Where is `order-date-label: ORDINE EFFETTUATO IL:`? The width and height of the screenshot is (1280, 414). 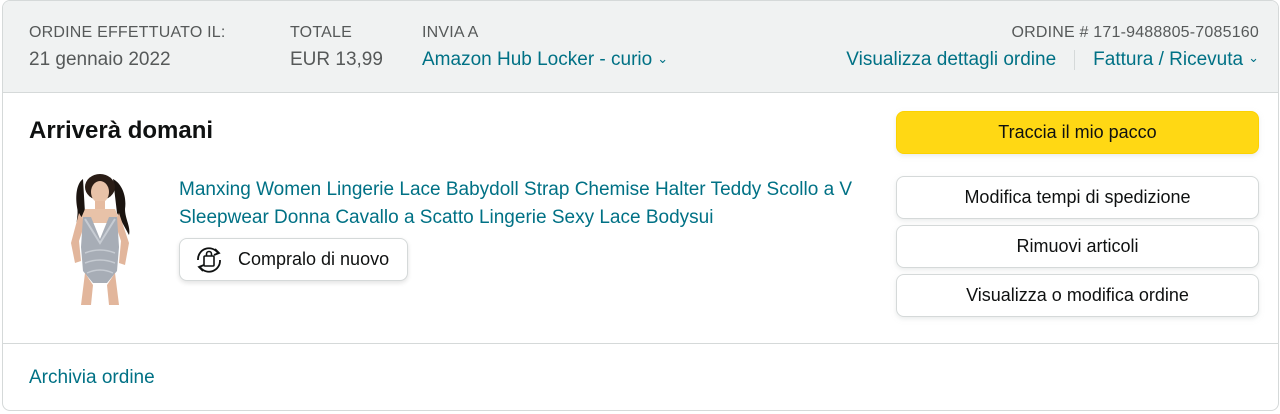 order-date-label: ORDINE EFFETTUATO IL: is located at coordinates (127, 32).